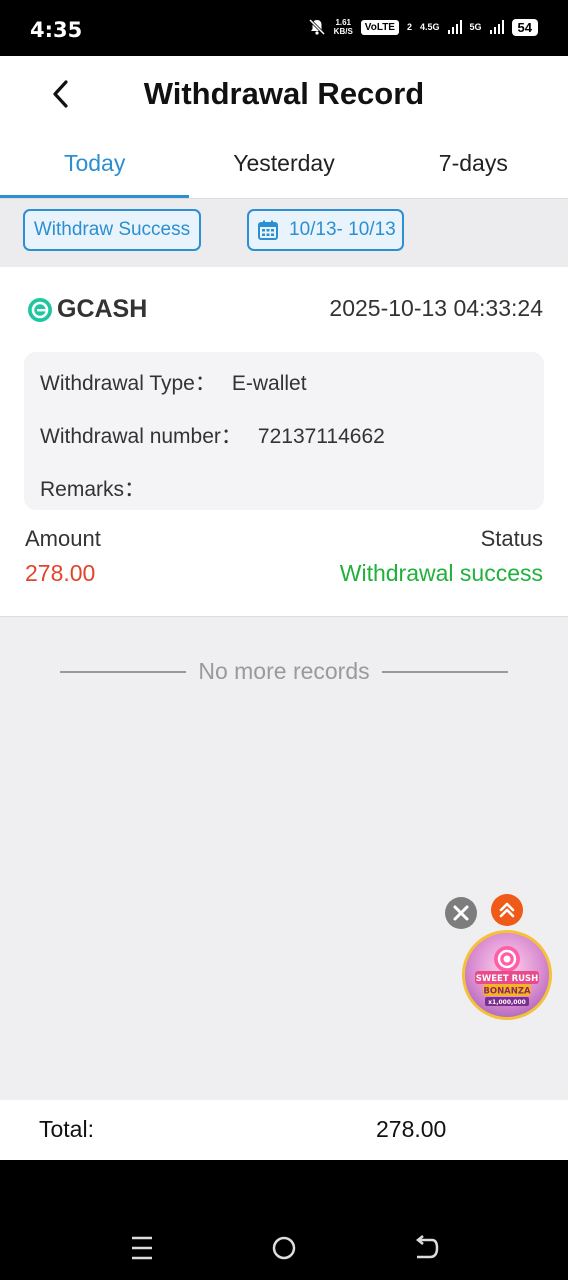  What do you see at coordinates (507, 992) in the screenshot?
I see `game-title-2: BONANZA` at bounding box center [507, 992].